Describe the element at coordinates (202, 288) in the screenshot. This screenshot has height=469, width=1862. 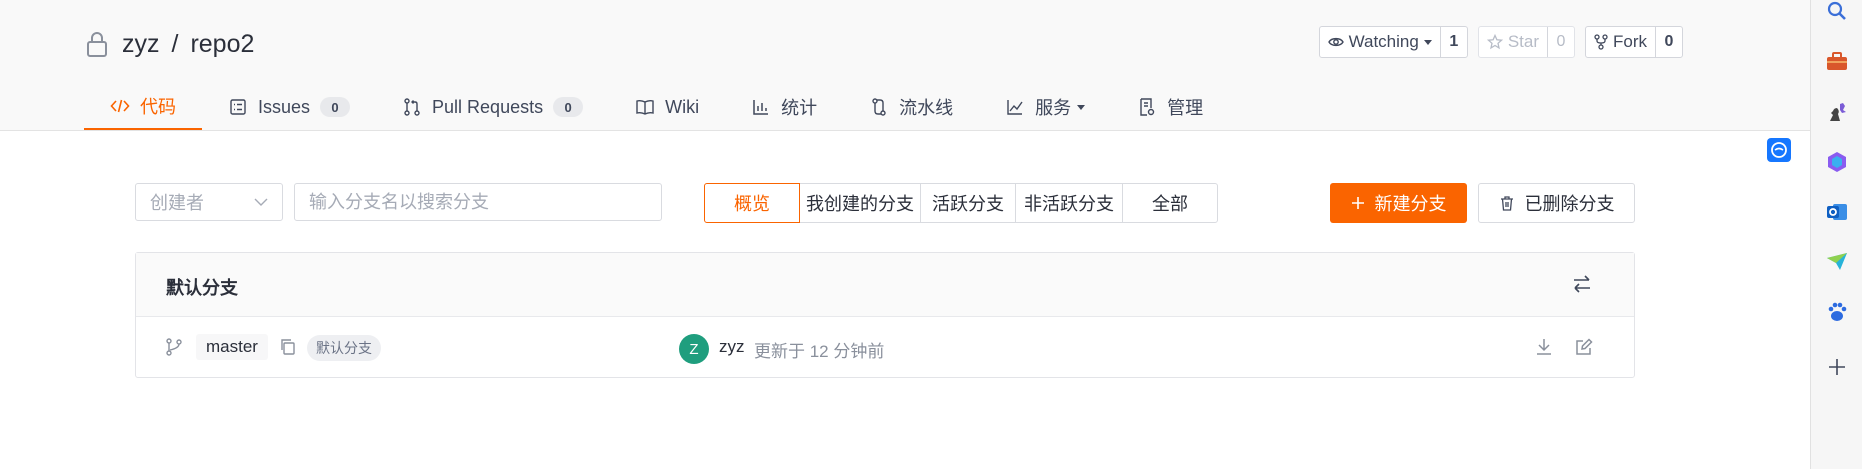
I see `panel-title: 默认分支` at that location.